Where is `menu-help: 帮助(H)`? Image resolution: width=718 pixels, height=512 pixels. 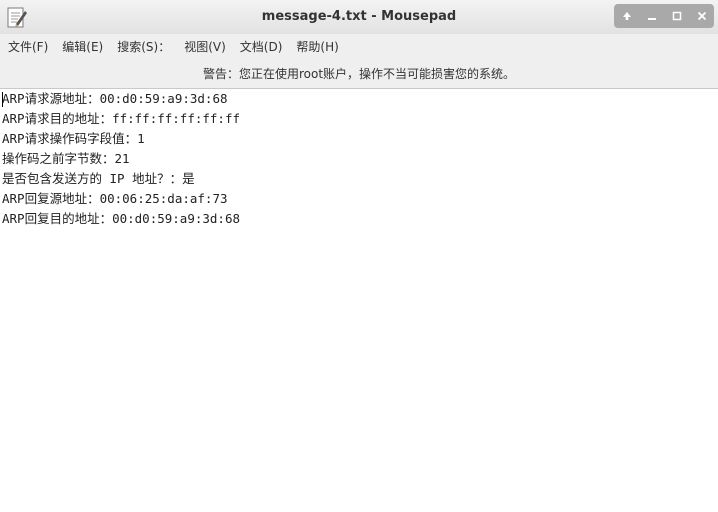
menu-help: 帮助(H) is located at coordinates (317, 47).